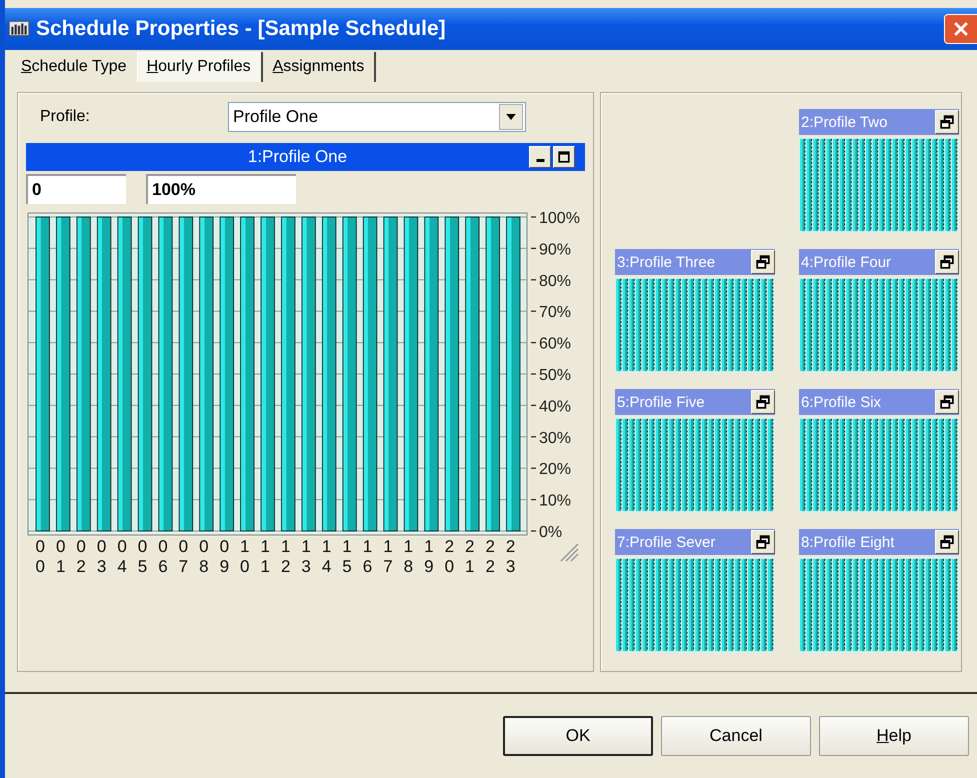 The image size is (977, 778). What do you see at coordinates (666, 542) in the screenshot?
I see `mini-profile-title: 7:Profile Sever` at bounding box center [666, 542].